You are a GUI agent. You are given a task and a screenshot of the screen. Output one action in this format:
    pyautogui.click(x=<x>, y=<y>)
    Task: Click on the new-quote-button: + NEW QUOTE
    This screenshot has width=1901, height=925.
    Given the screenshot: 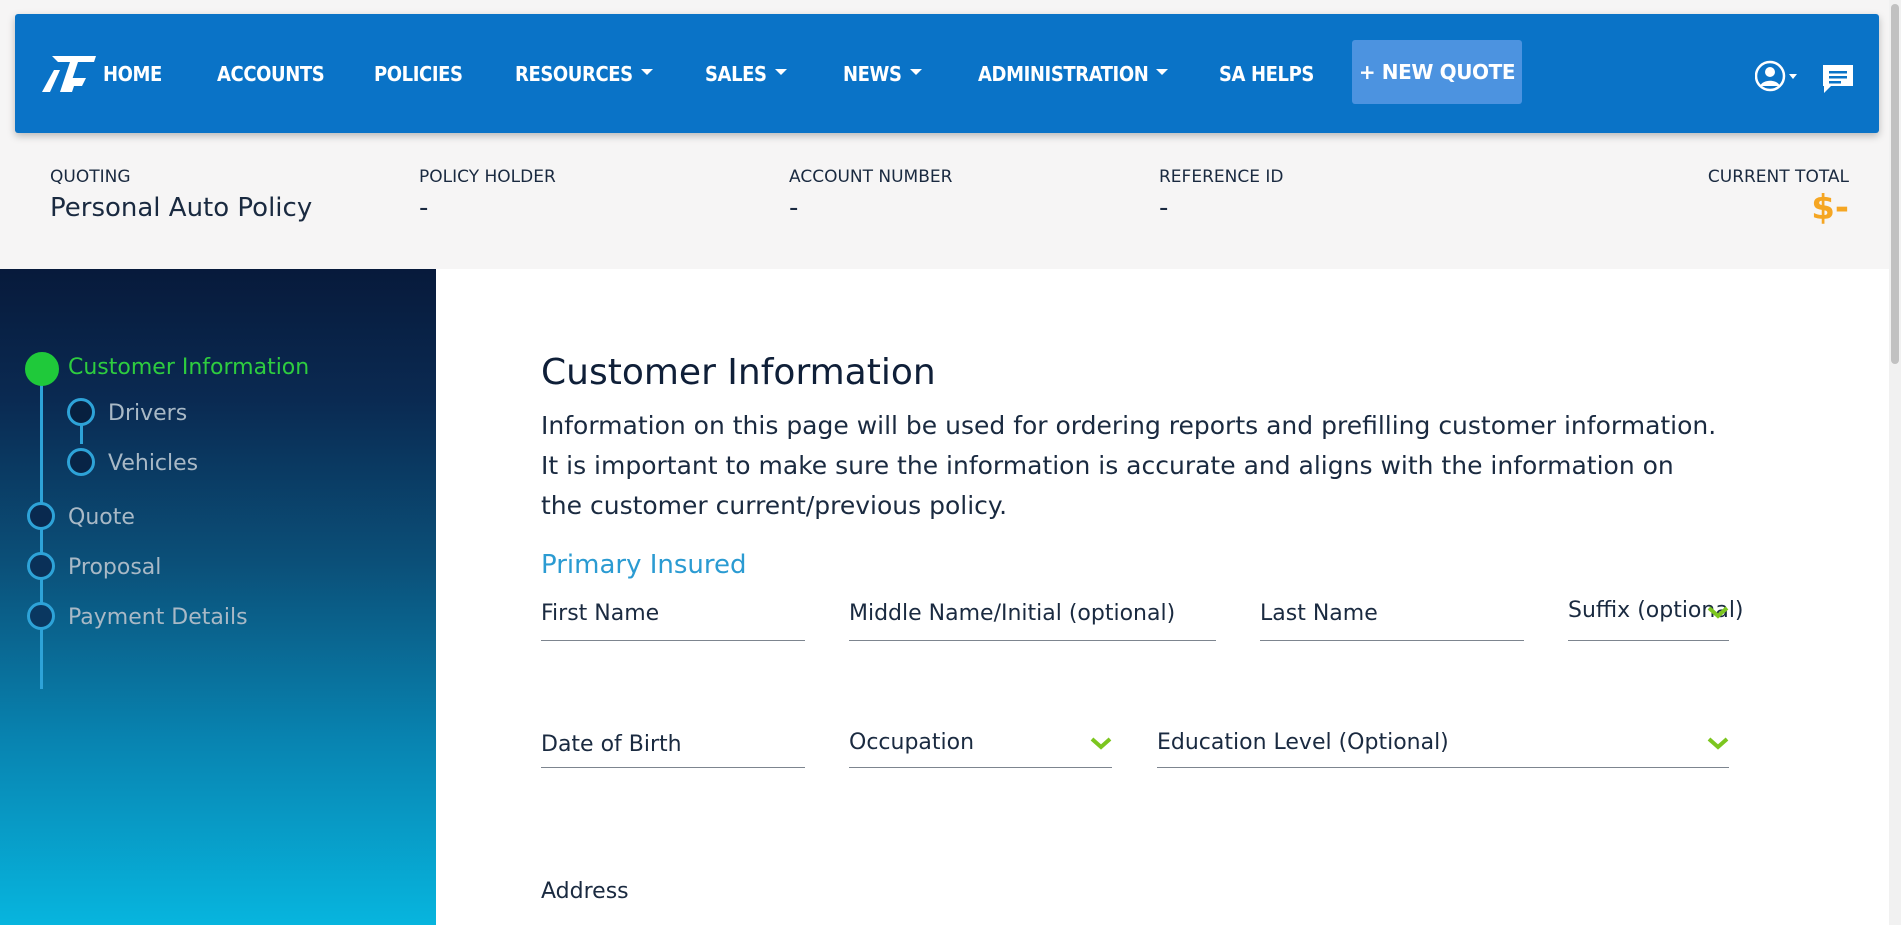 What is the action you would take?
    pyautogui.click(x=1437, y=72)
    